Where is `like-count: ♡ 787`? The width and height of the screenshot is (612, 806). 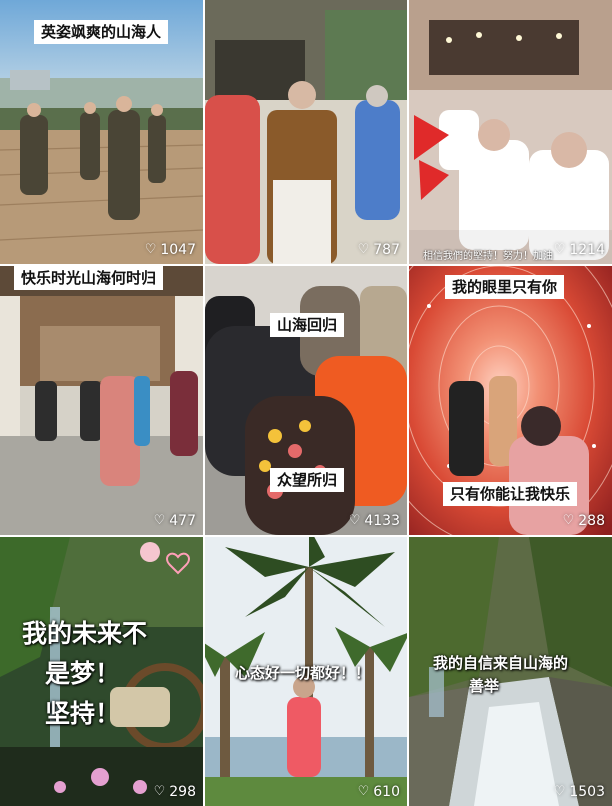 like-count: ♡ 787 is located at coordinates (378, 250).